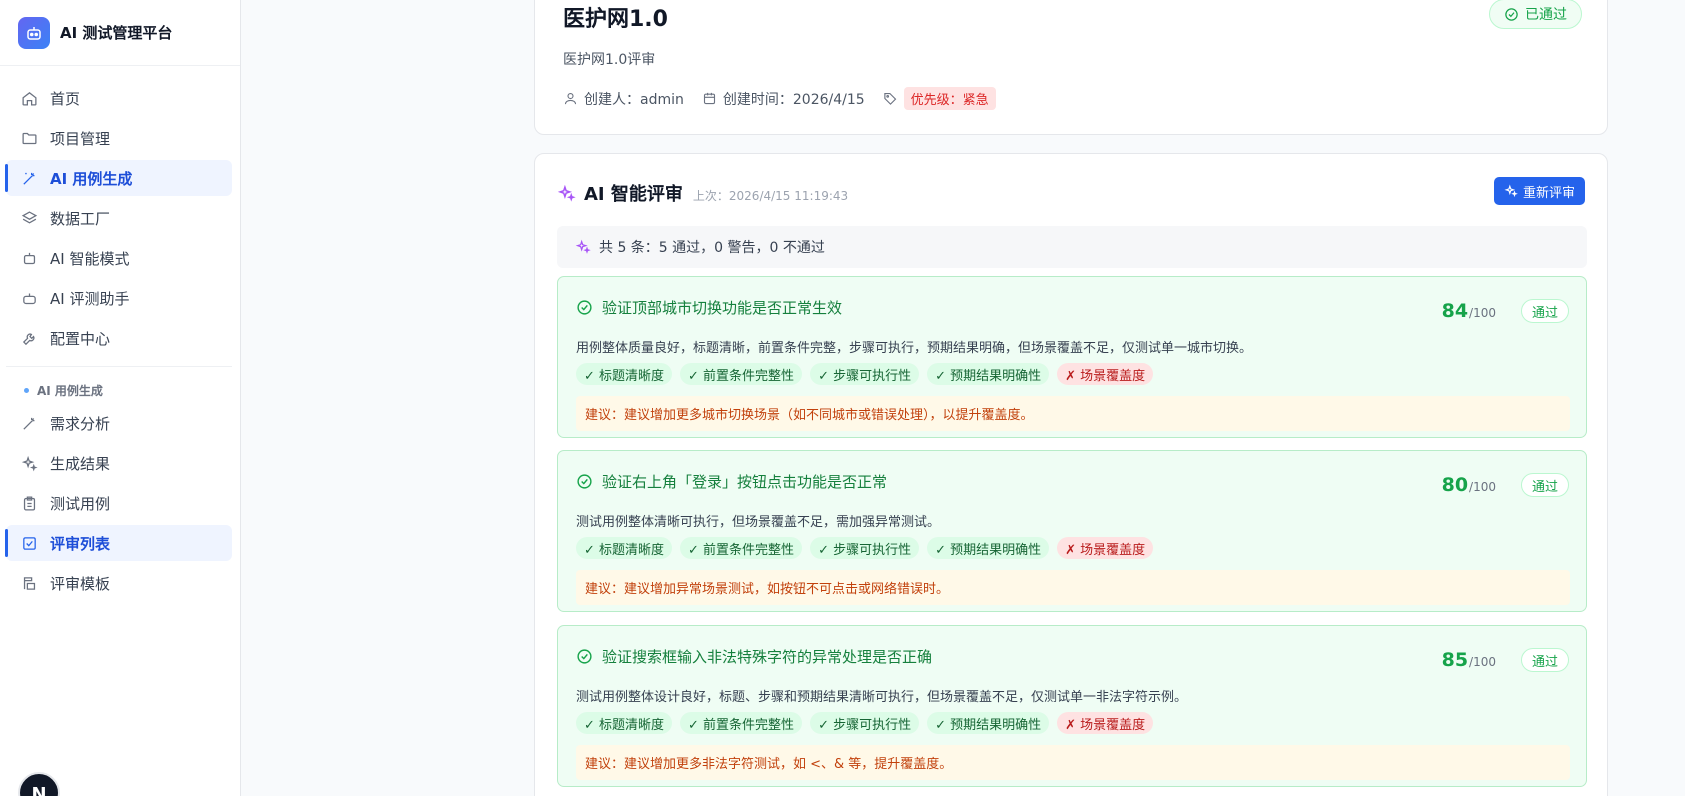 The height and width of the screenshot is (796, 1685). I want to click on case-suggestion: 建议：建议增加异常场景测试，如按钮不可点击或网络错误时。, so click(1073, 587).